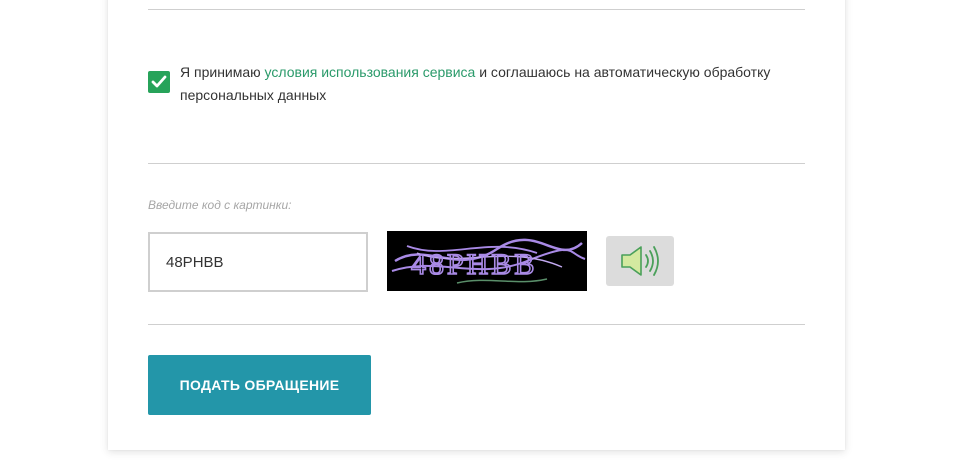 This screenshot has height=475, width=979. I want to click on checkmark-icon, so click(159, 81).